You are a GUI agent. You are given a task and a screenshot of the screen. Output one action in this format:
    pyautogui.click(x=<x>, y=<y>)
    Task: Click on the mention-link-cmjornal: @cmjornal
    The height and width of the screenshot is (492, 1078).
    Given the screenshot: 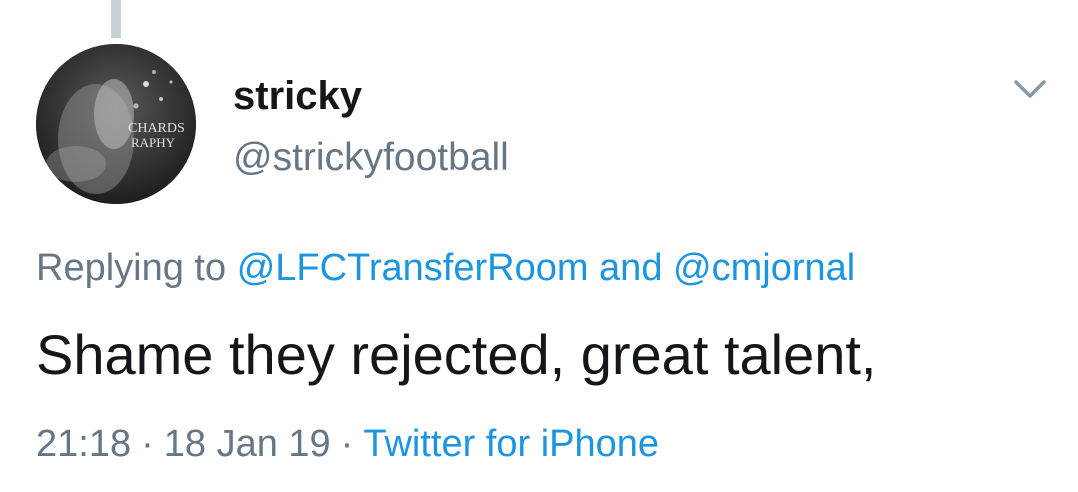 What is the action you would take?
    pyautogui.click(x=764, y=268)
    